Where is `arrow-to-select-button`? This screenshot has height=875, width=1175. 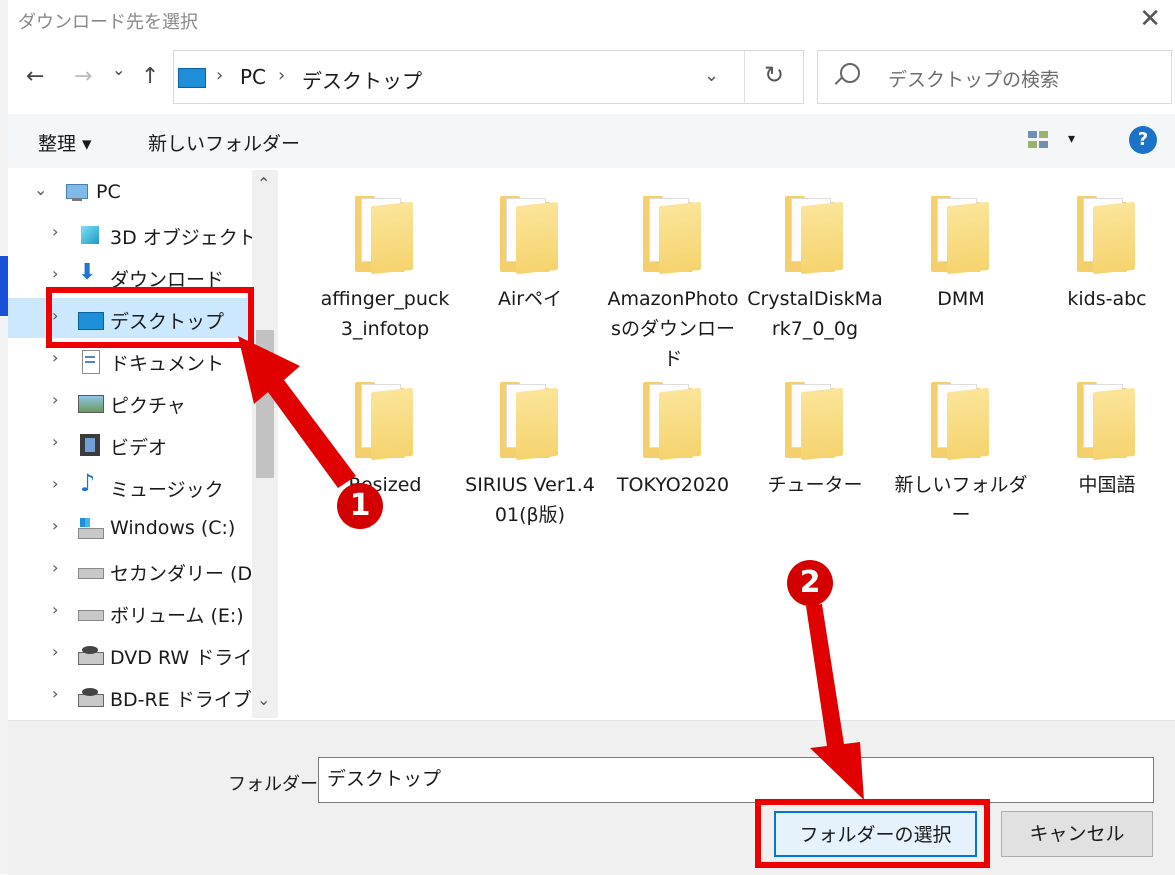 arrow-to-select-button is located at coordinates (835, 702).